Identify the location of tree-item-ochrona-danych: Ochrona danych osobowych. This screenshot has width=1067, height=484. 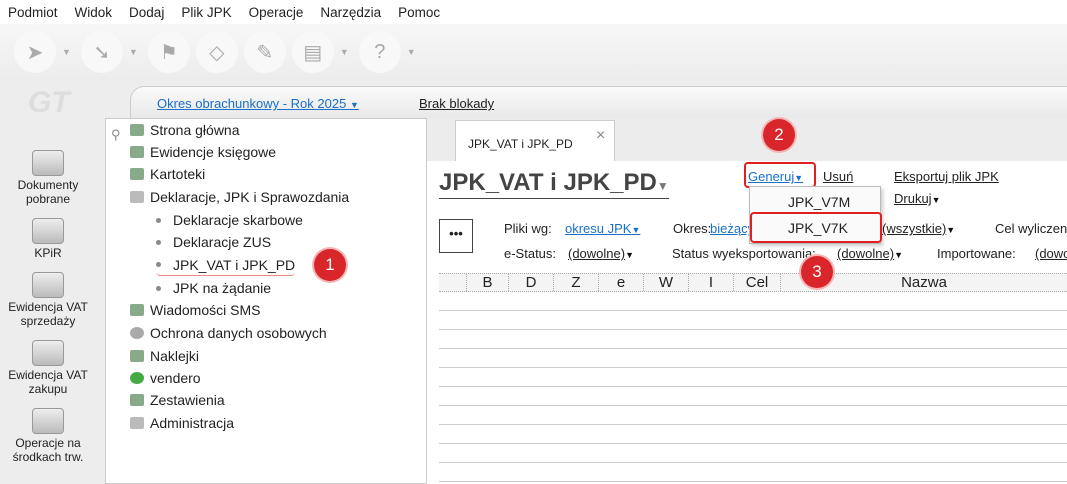
(228, 333).